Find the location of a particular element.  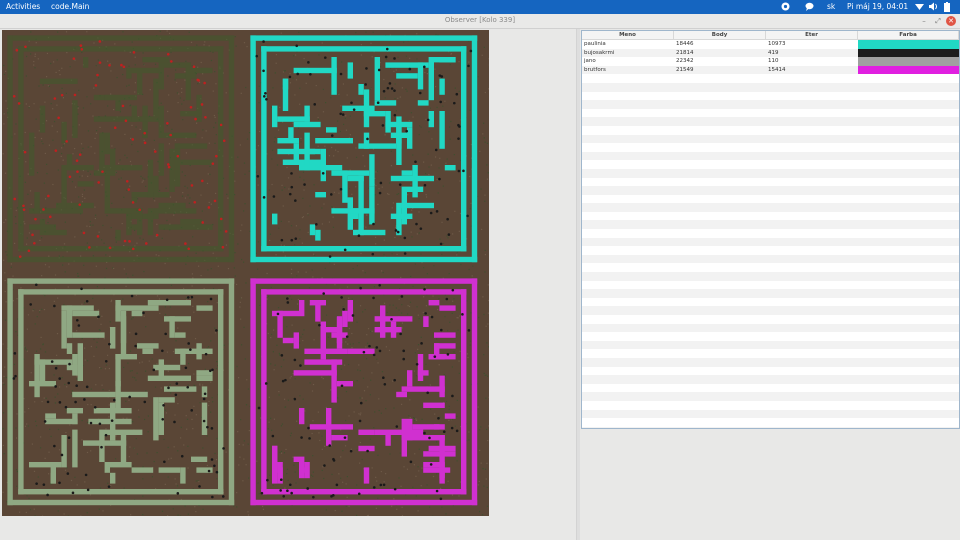

chat-icon is located at coordinates (809, 8).